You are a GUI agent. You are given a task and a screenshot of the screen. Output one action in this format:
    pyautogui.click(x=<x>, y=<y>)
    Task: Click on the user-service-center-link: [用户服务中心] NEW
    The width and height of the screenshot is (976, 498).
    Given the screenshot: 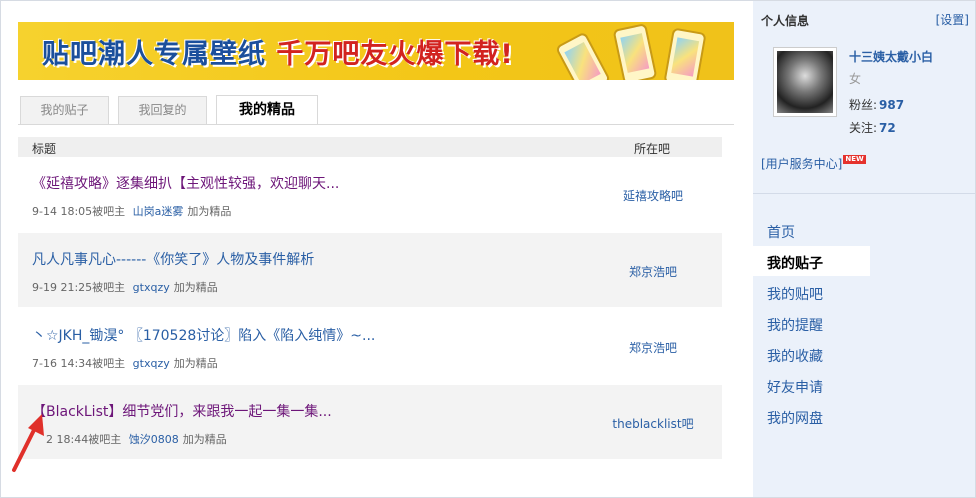 What is the action you would take?
    pyautogui.click(x=813, y=163)
    